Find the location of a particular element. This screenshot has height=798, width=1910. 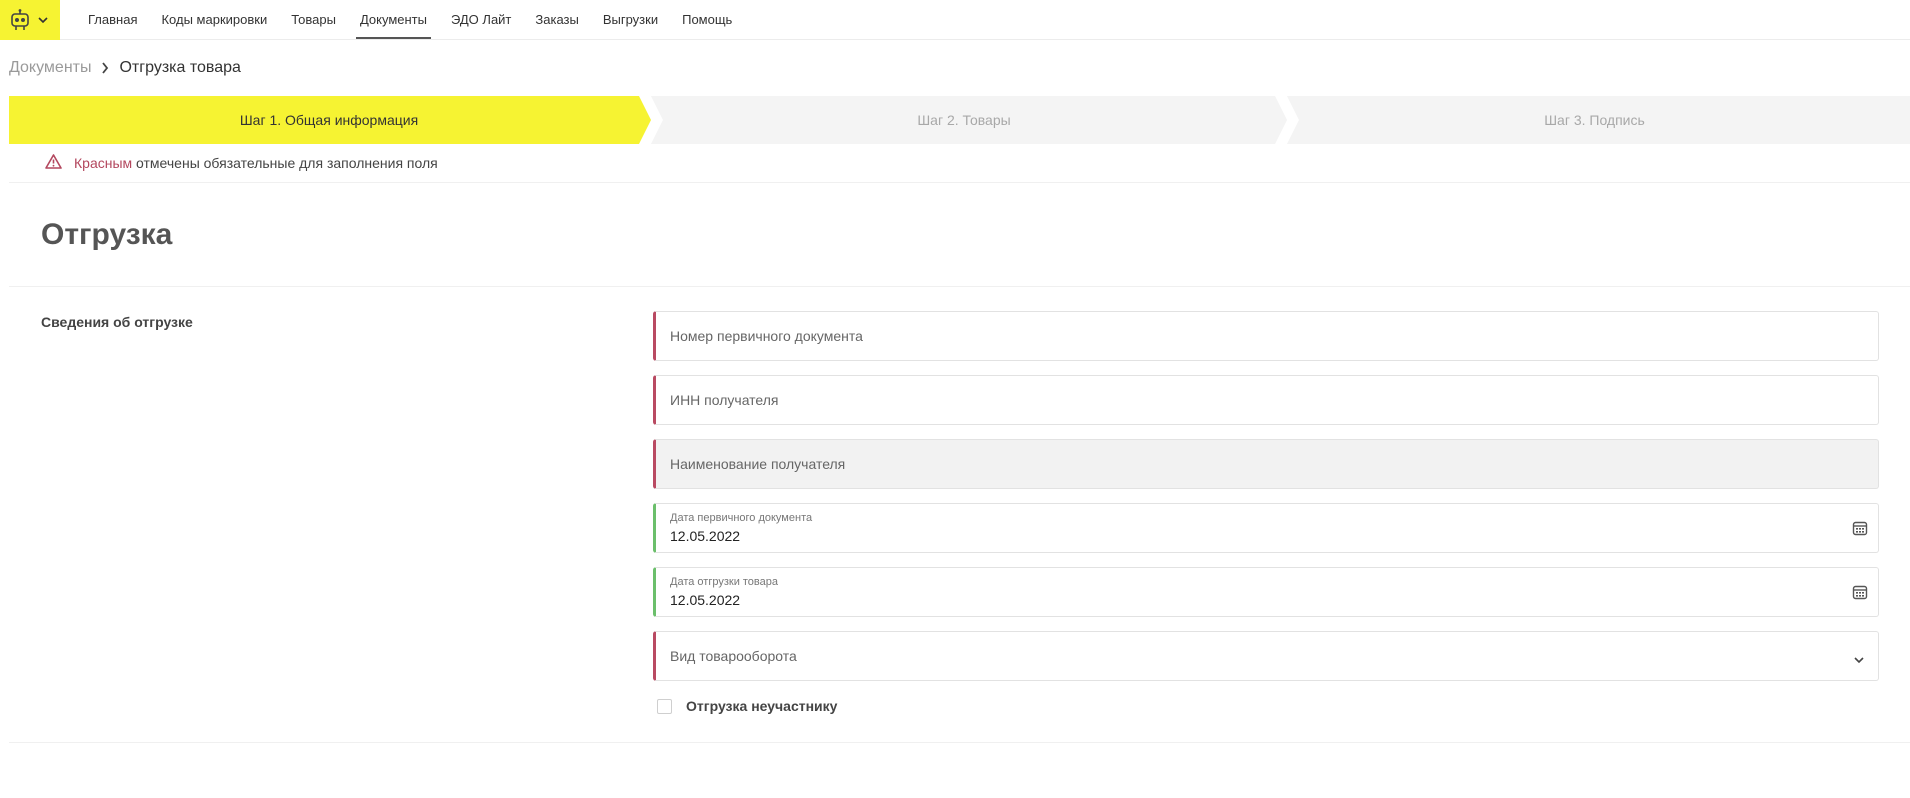

nav-item-exports: Выгрузки is located at coordinates (630, 20).